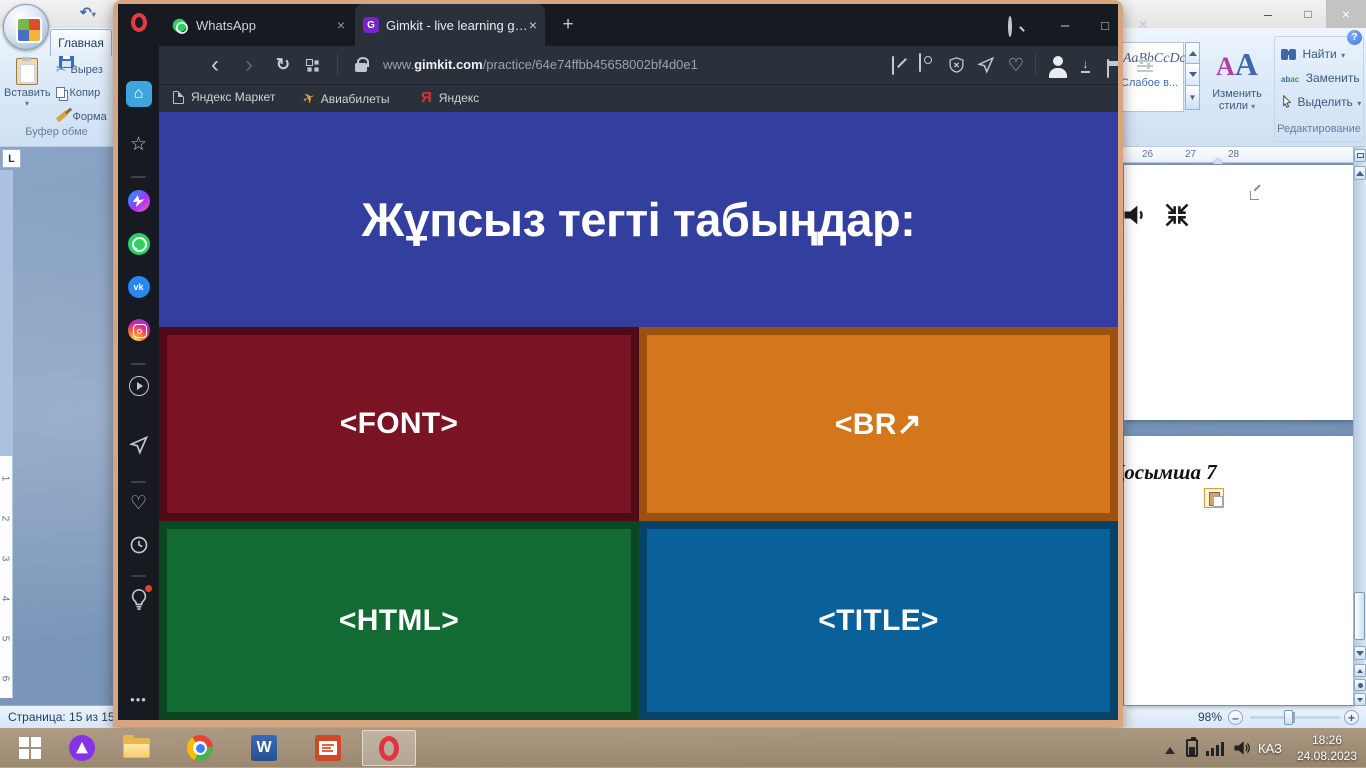 This screenshot has width=1366, height=768. I want to click on vertical-ruler: 1 2 3 4 5 6, so click(6, 577).